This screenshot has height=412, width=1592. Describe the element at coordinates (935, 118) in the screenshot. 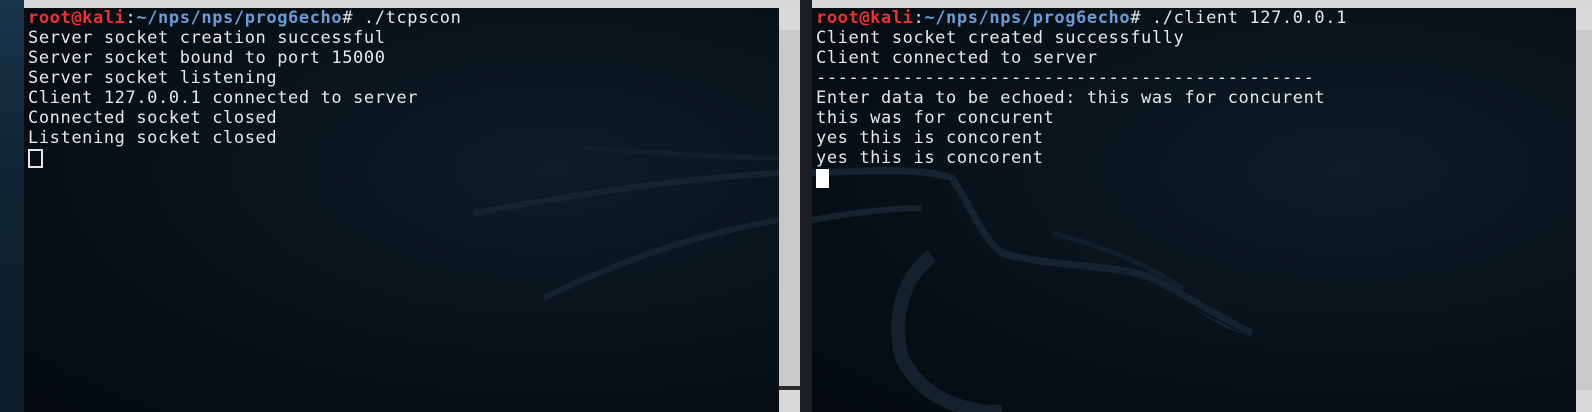

I see `output-line: this was for concurent` at that location.